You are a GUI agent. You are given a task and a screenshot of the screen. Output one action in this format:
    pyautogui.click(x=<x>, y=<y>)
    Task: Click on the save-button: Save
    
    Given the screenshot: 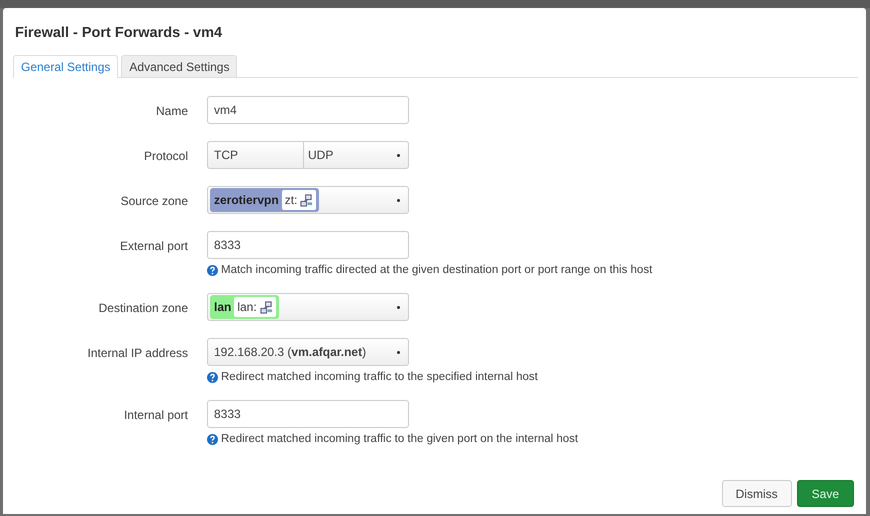 What is the action you would take?
    pyautogui.click(x=825, y=493)
    